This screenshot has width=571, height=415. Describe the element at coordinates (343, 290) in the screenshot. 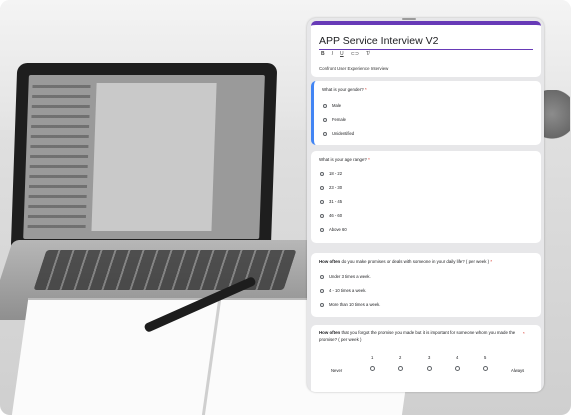

I see `radio-option-4-10: 4 - 10 times a week.` at that location.